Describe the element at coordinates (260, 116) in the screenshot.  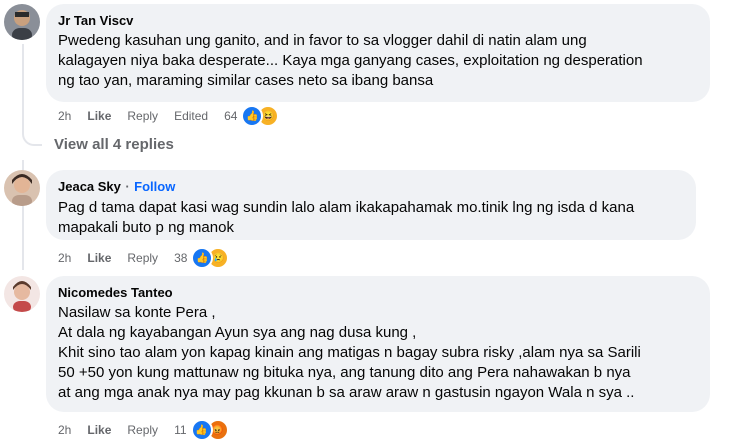
I see `reactions: 👍 😆` at that location.